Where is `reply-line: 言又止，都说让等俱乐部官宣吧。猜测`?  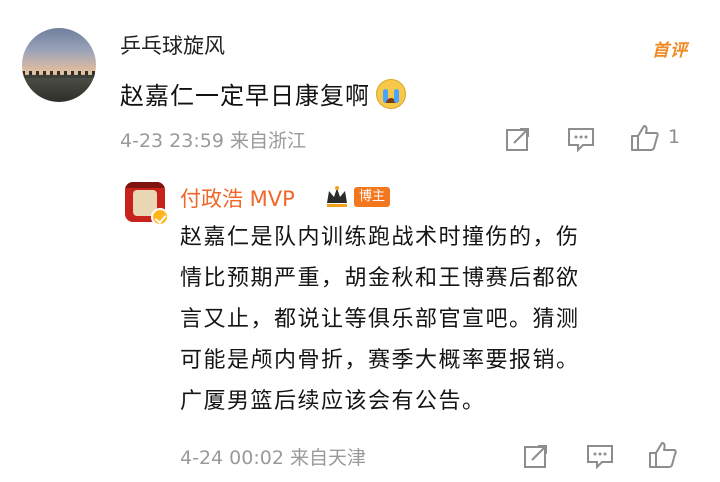 reply-line: 言又止，都说让等俱乐部官宣吧。猜测 is located at coordinates (380, 319).